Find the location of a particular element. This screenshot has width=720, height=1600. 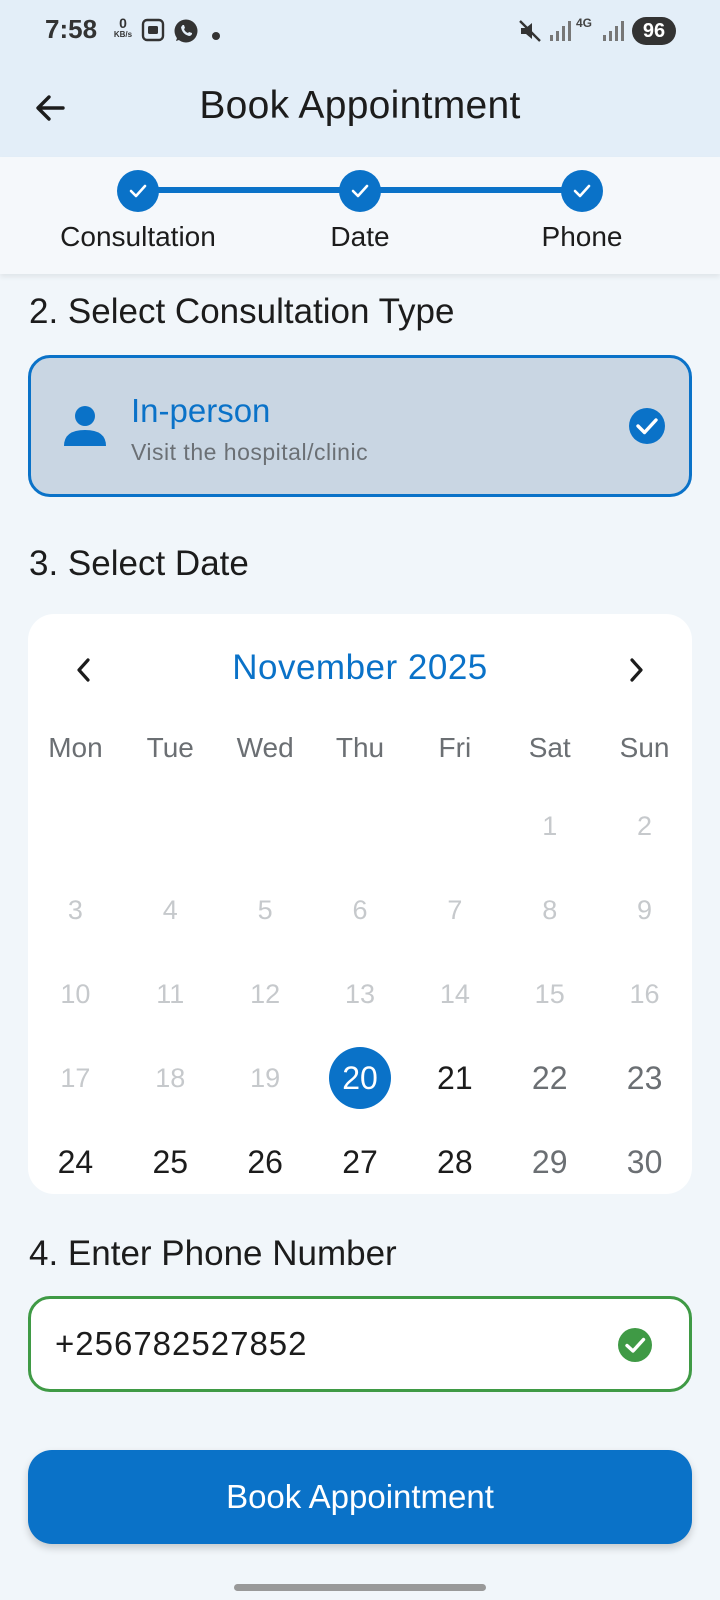

calendar-day-number: 12 is located at coordinates (265, 993).